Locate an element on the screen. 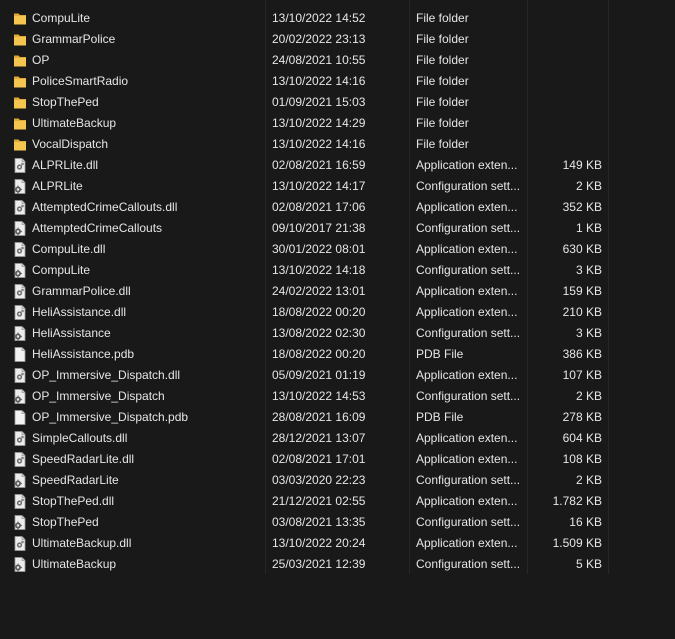  date-modified: 03/08/2021 13:35 is located at coordinates (319, 522).